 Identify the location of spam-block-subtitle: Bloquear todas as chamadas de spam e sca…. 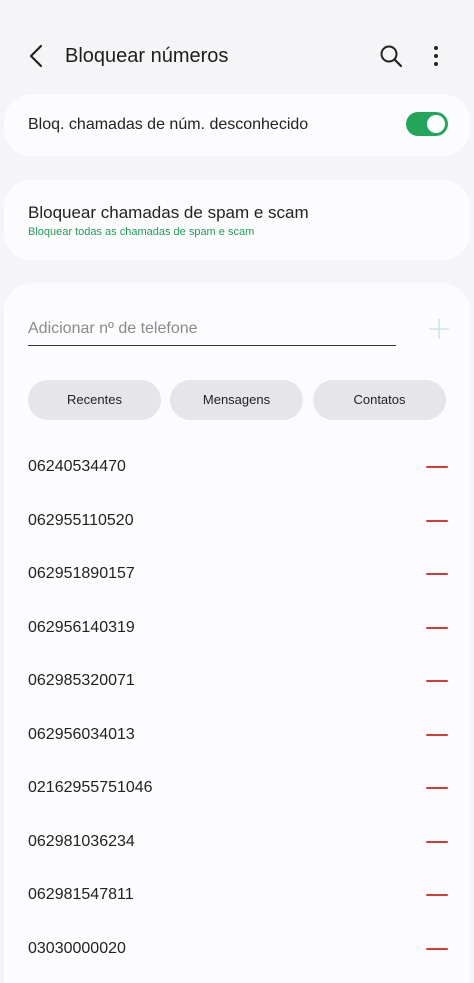
(141, 232).